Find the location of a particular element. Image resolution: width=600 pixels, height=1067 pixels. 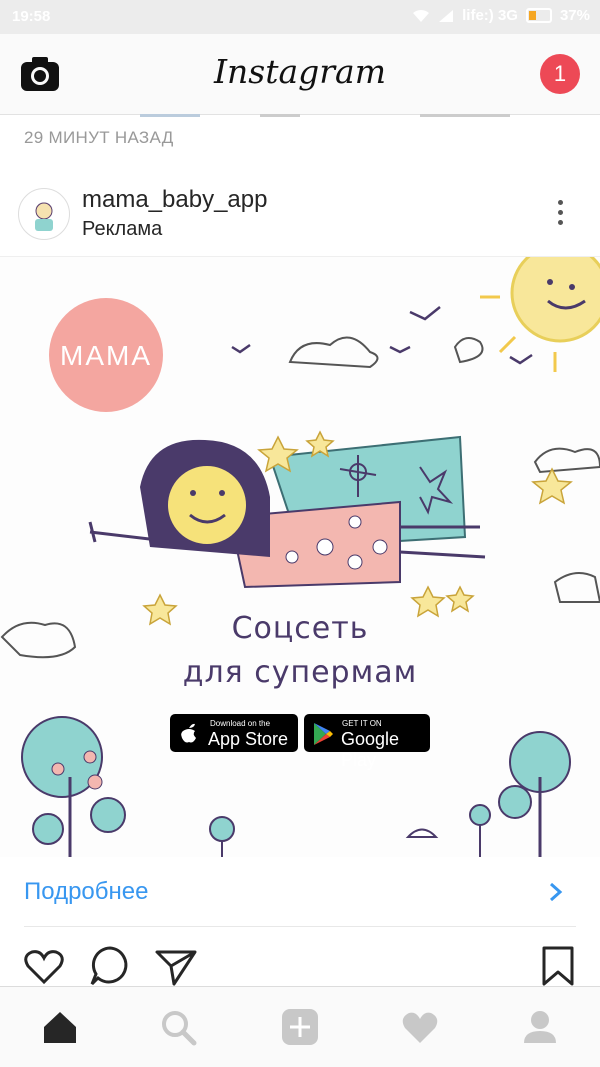

post-header: mama_baby_app Реклама is located at coordinates (300, 213).